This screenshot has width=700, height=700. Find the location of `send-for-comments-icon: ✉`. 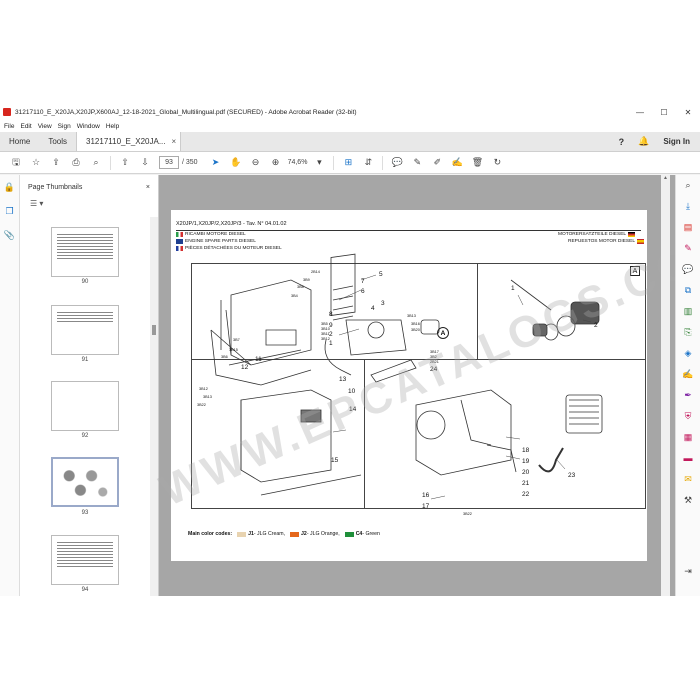

send-for-comments-icon: ✉ is located at coordinates (688, 479).